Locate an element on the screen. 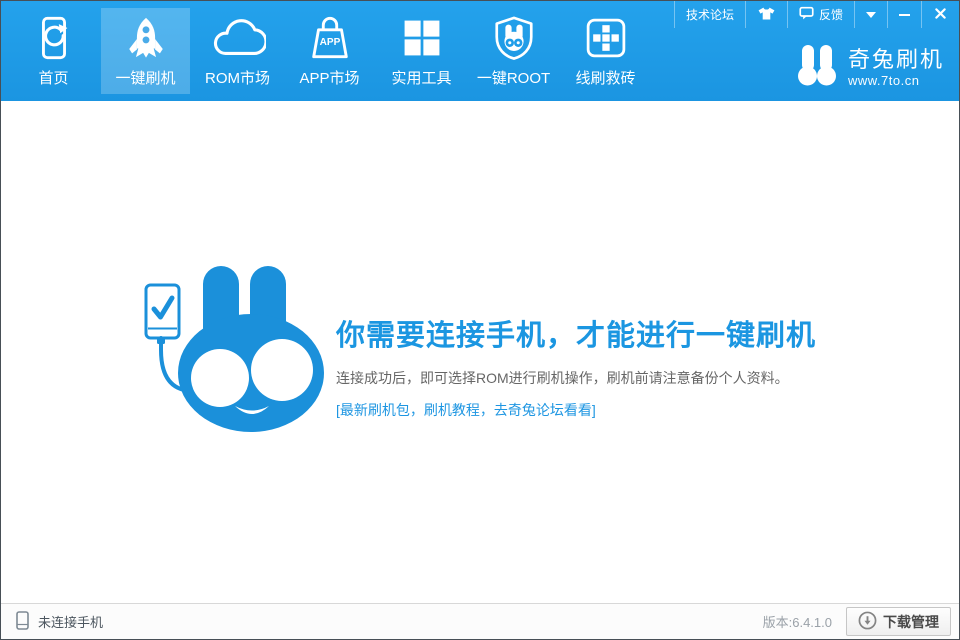 The image size is (960, 640). tools-grid-icon is located at coordinates (422, 38).